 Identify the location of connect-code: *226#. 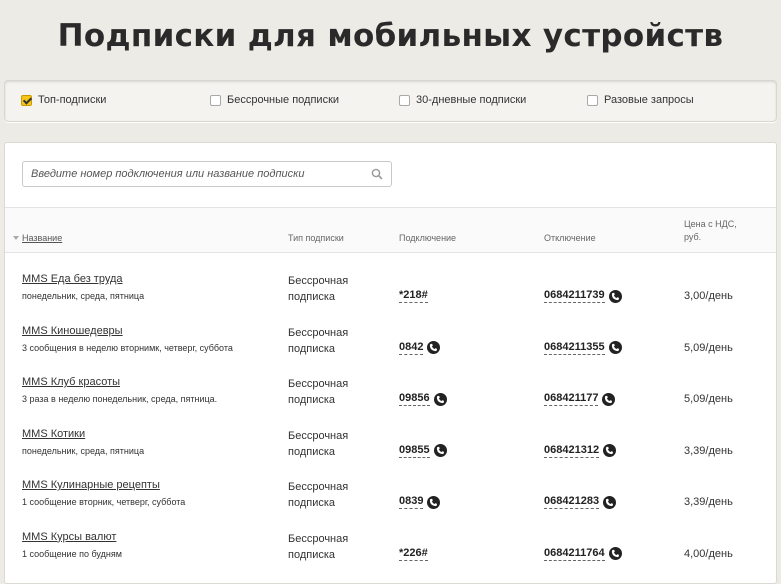
(413, 554).